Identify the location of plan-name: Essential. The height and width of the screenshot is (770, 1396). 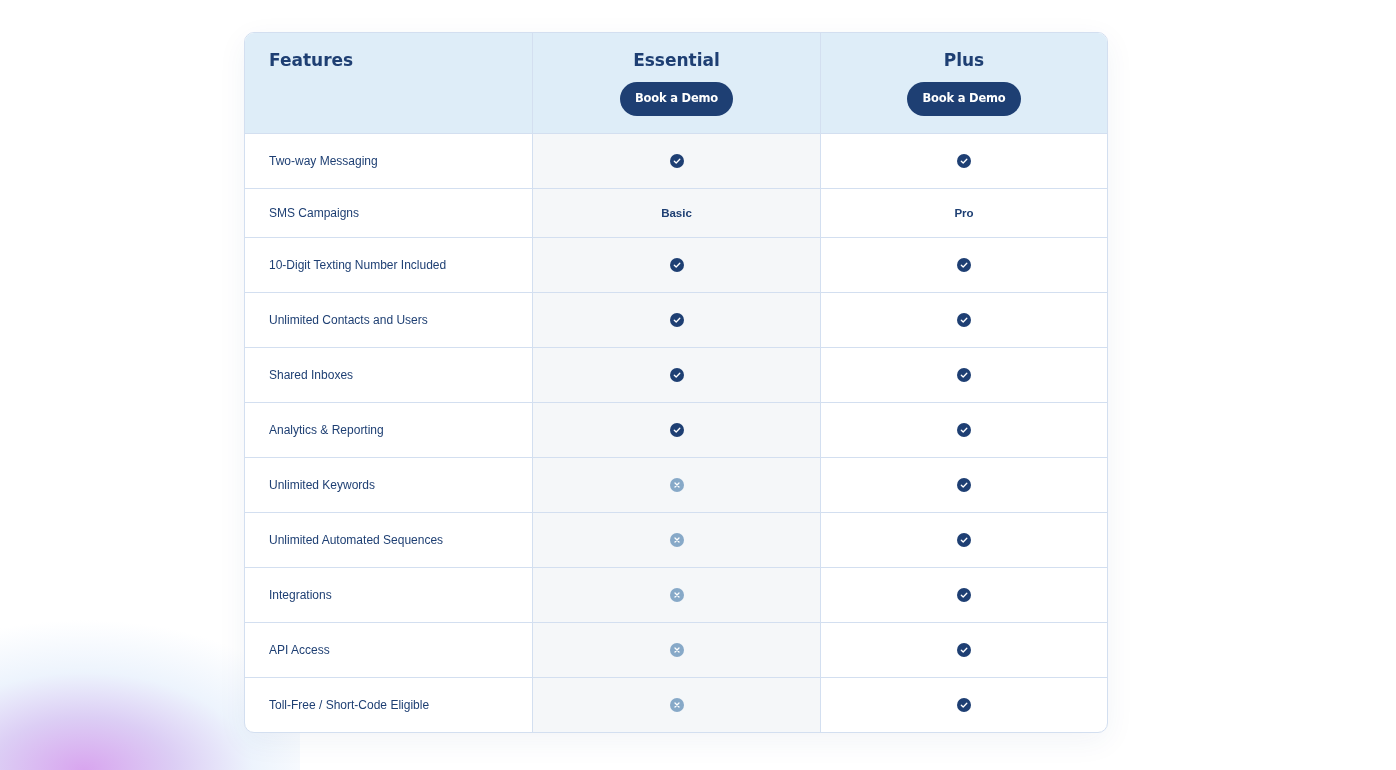
(676, 60).